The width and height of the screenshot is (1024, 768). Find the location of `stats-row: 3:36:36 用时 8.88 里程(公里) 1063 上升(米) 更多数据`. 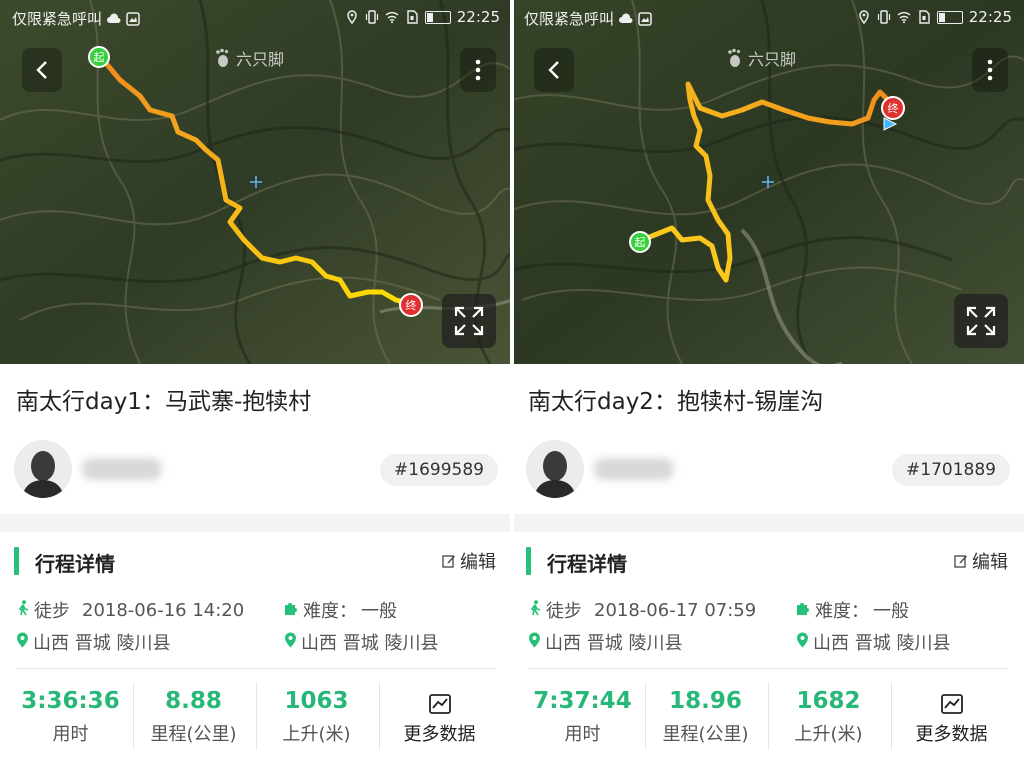

stats-row: 3:36:36 用时 8.88 里程(公里) 1063 上升(米) 更多数据 is located at coordinates (256, 717).